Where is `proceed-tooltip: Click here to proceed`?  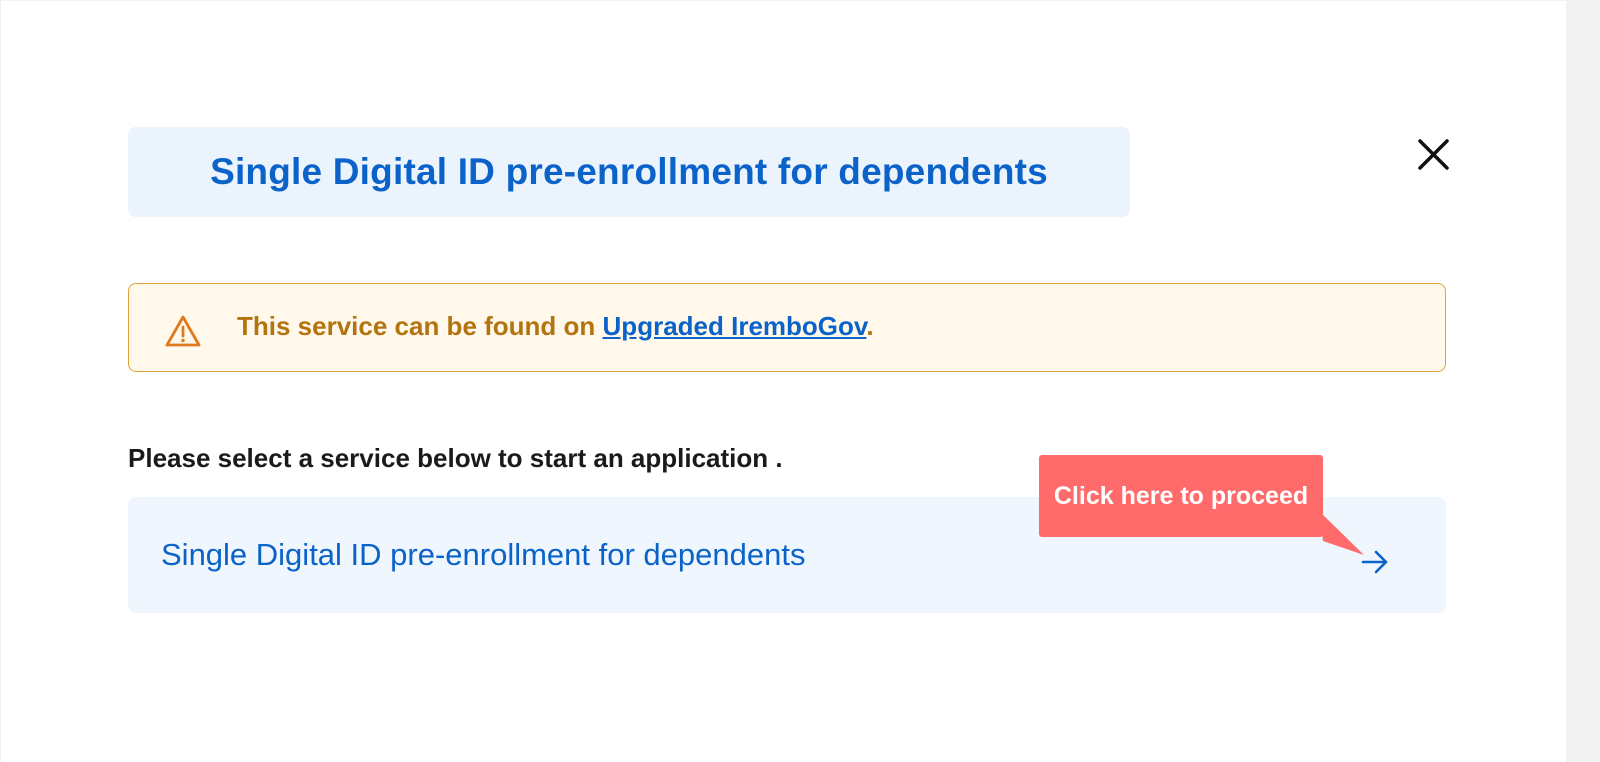
proceed-tooltip: Click here to proceed is located at coordinates (1181, 496).